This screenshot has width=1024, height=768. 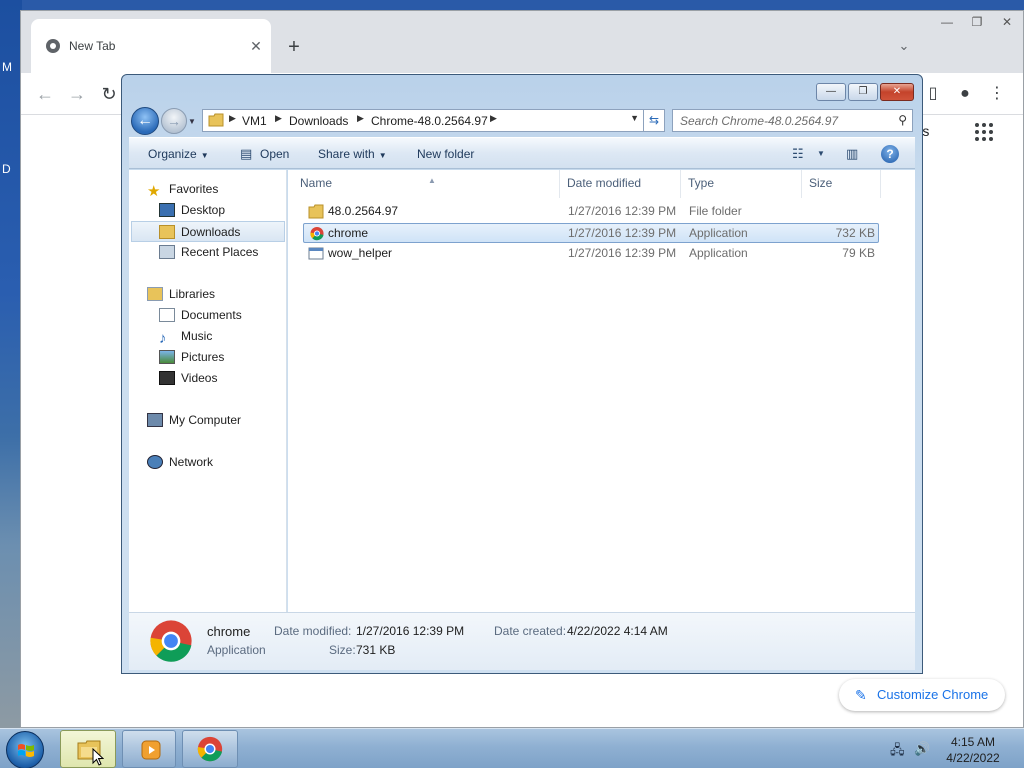 I want to click on view-options-icon: ☷, so click(x=798, y=154).